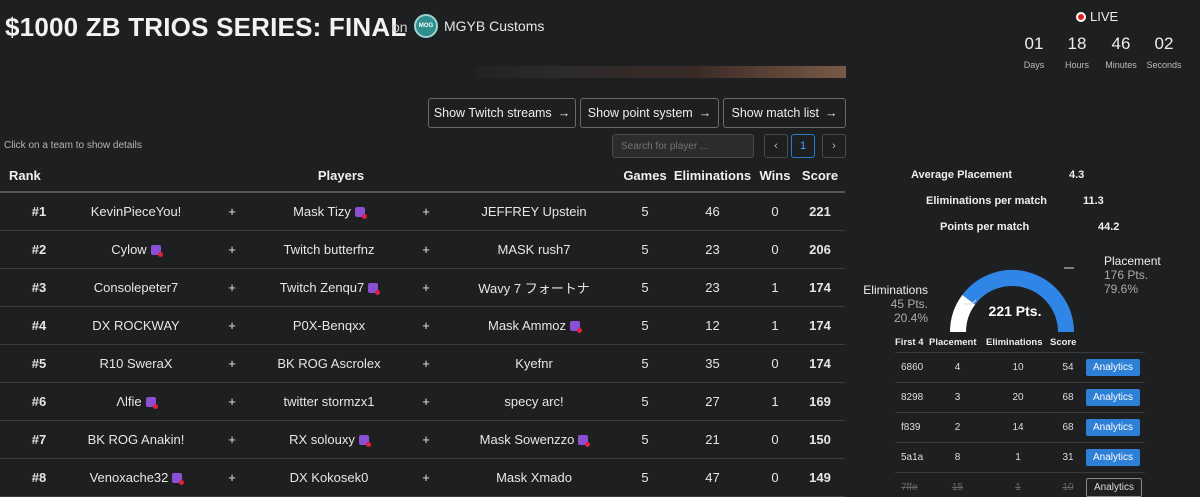 The height and width of the screenshot is (497, 1200). What do you see at coordinates (962, 175) in the screenshot?
I see `avg-placement-label: Average Placement` at bounding box center [962, 175].